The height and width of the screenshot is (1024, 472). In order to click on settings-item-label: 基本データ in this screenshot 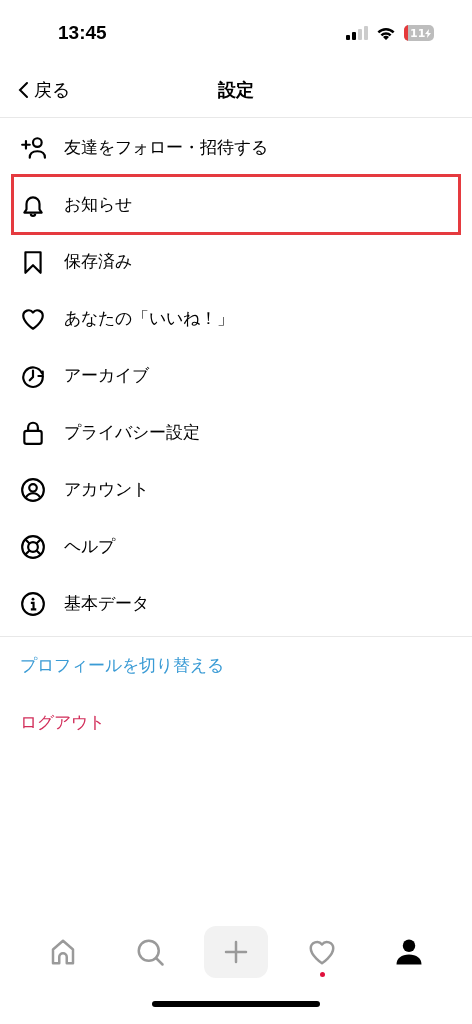, I will do `click(106, 603)`.